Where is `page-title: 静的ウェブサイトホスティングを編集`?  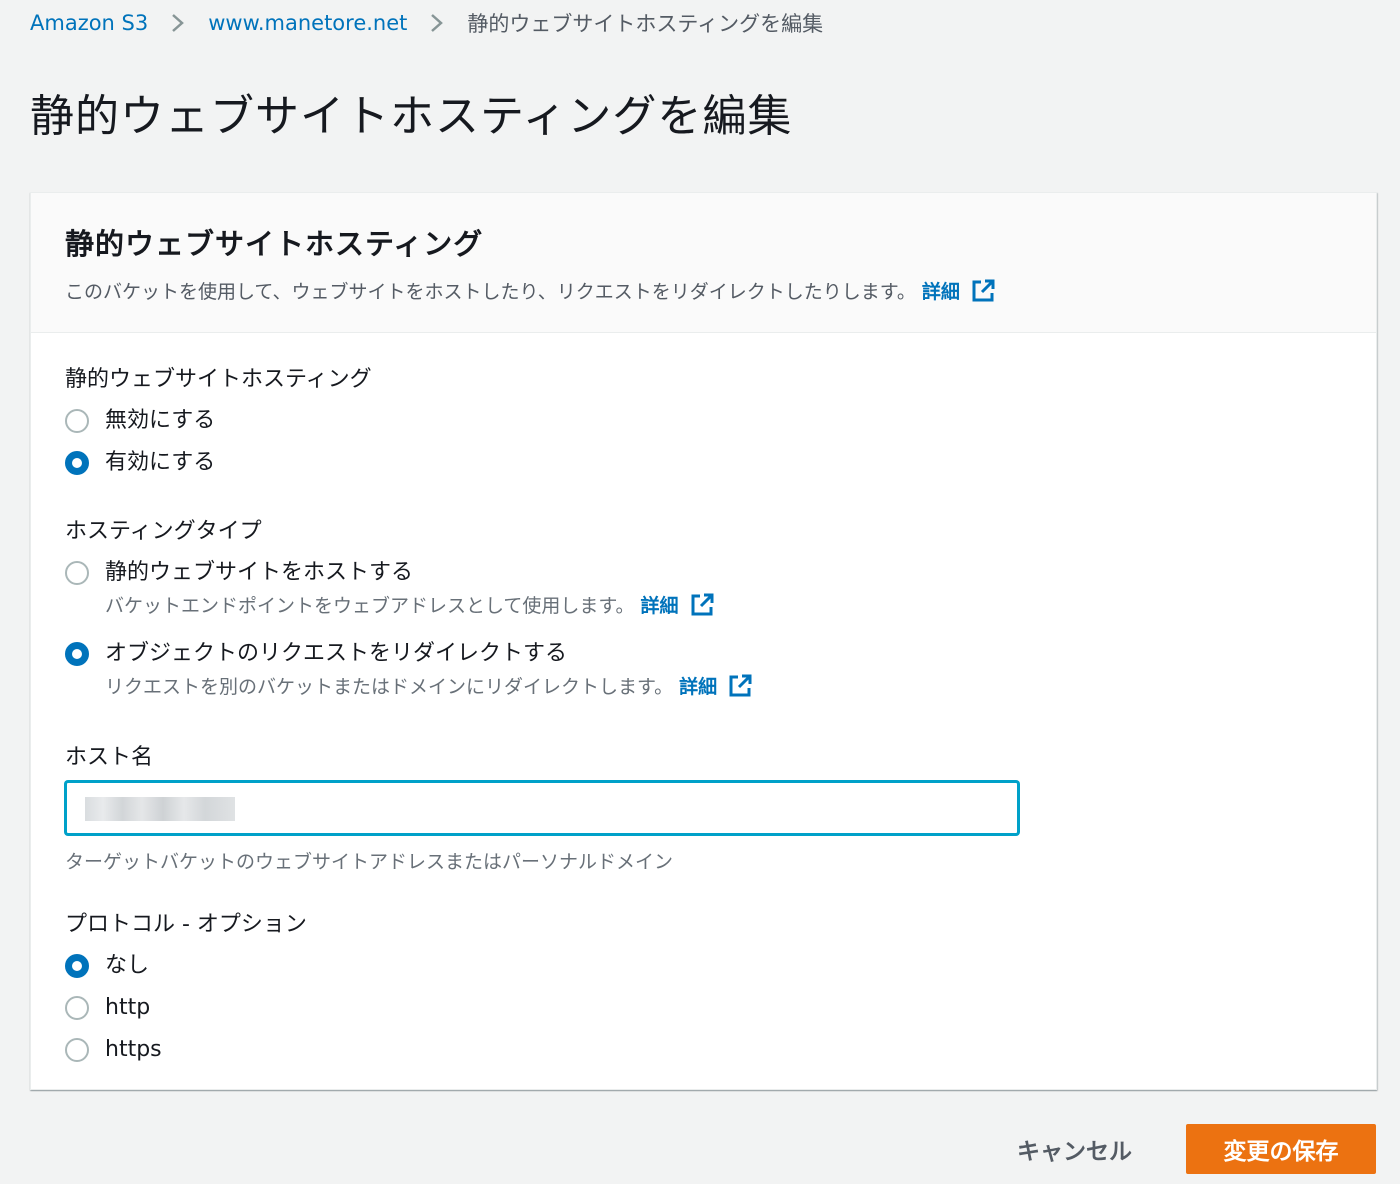
page-title: 静的ウェブサイトホスティングを編集 is located at coordinates (411, 116).